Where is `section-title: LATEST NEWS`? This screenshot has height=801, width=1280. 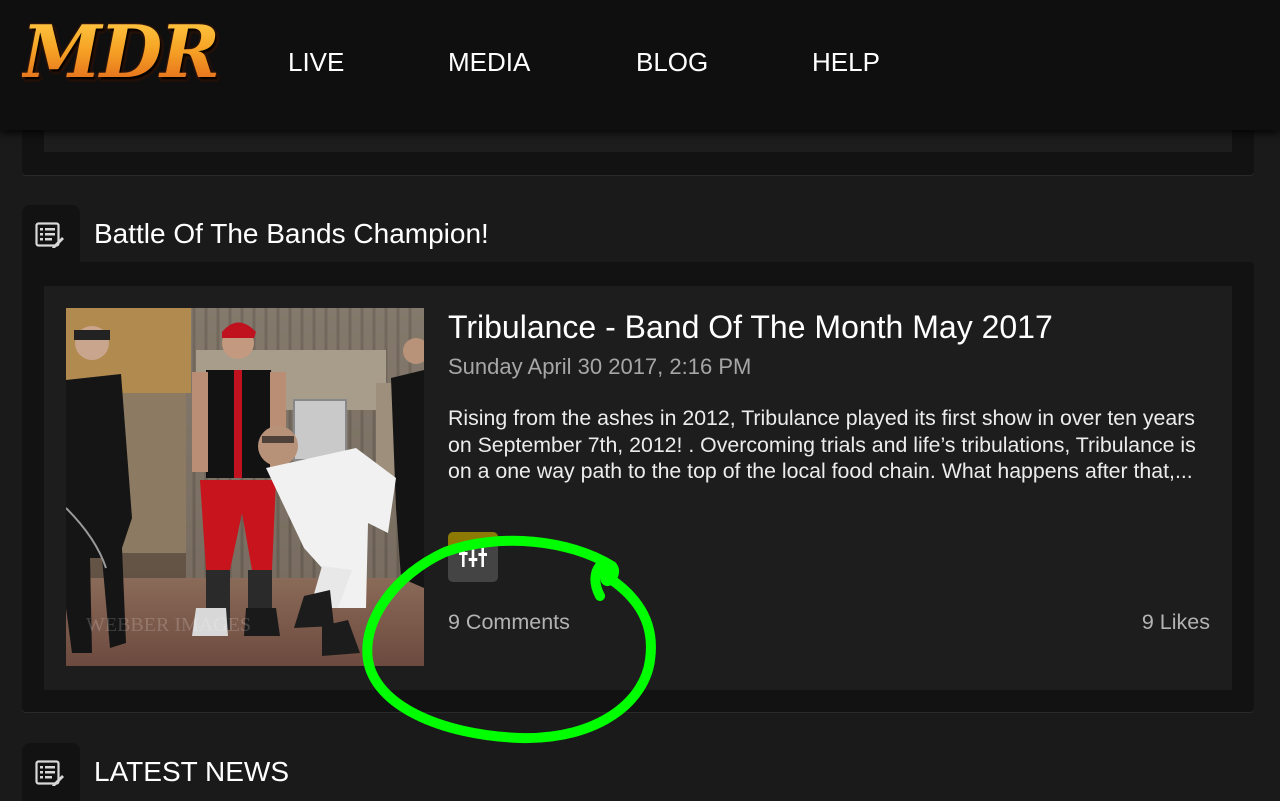
section-title: LATEST NEWS is located at coordinates (192, 771).